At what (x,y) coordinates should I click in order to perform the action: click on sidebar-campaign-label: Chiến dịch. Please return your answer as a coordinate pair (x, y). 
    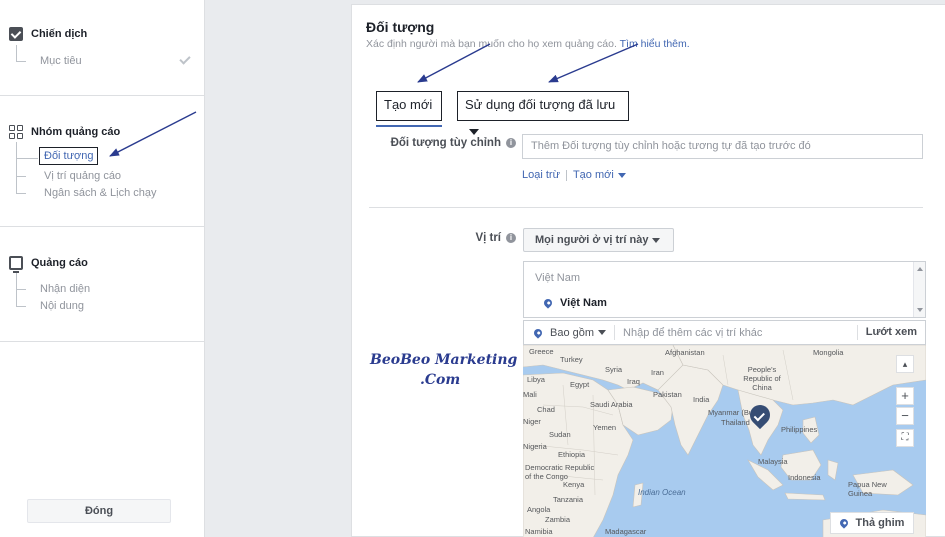
    Looking at the image, I should click on (59, 34).